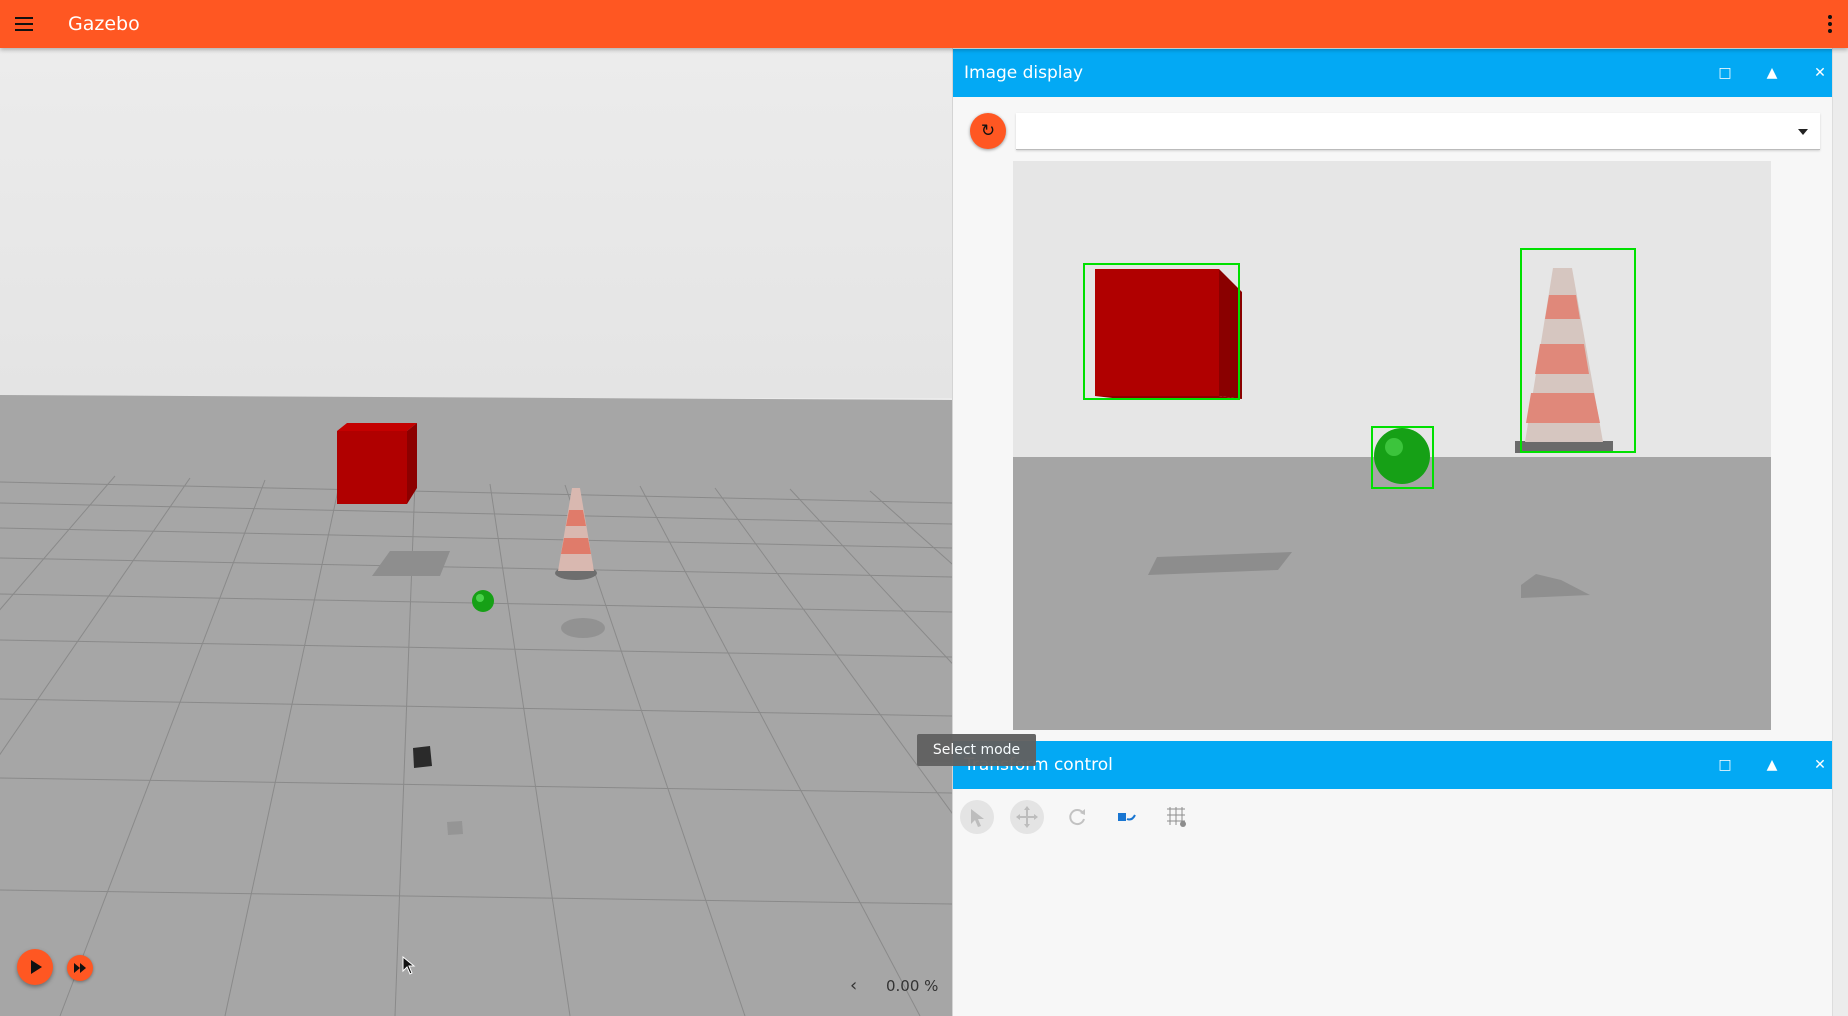  What do you see at coordinates (24, 24) in the screenshot?
I see `hamburger-menu-icon` at bounding box center [24, 24].